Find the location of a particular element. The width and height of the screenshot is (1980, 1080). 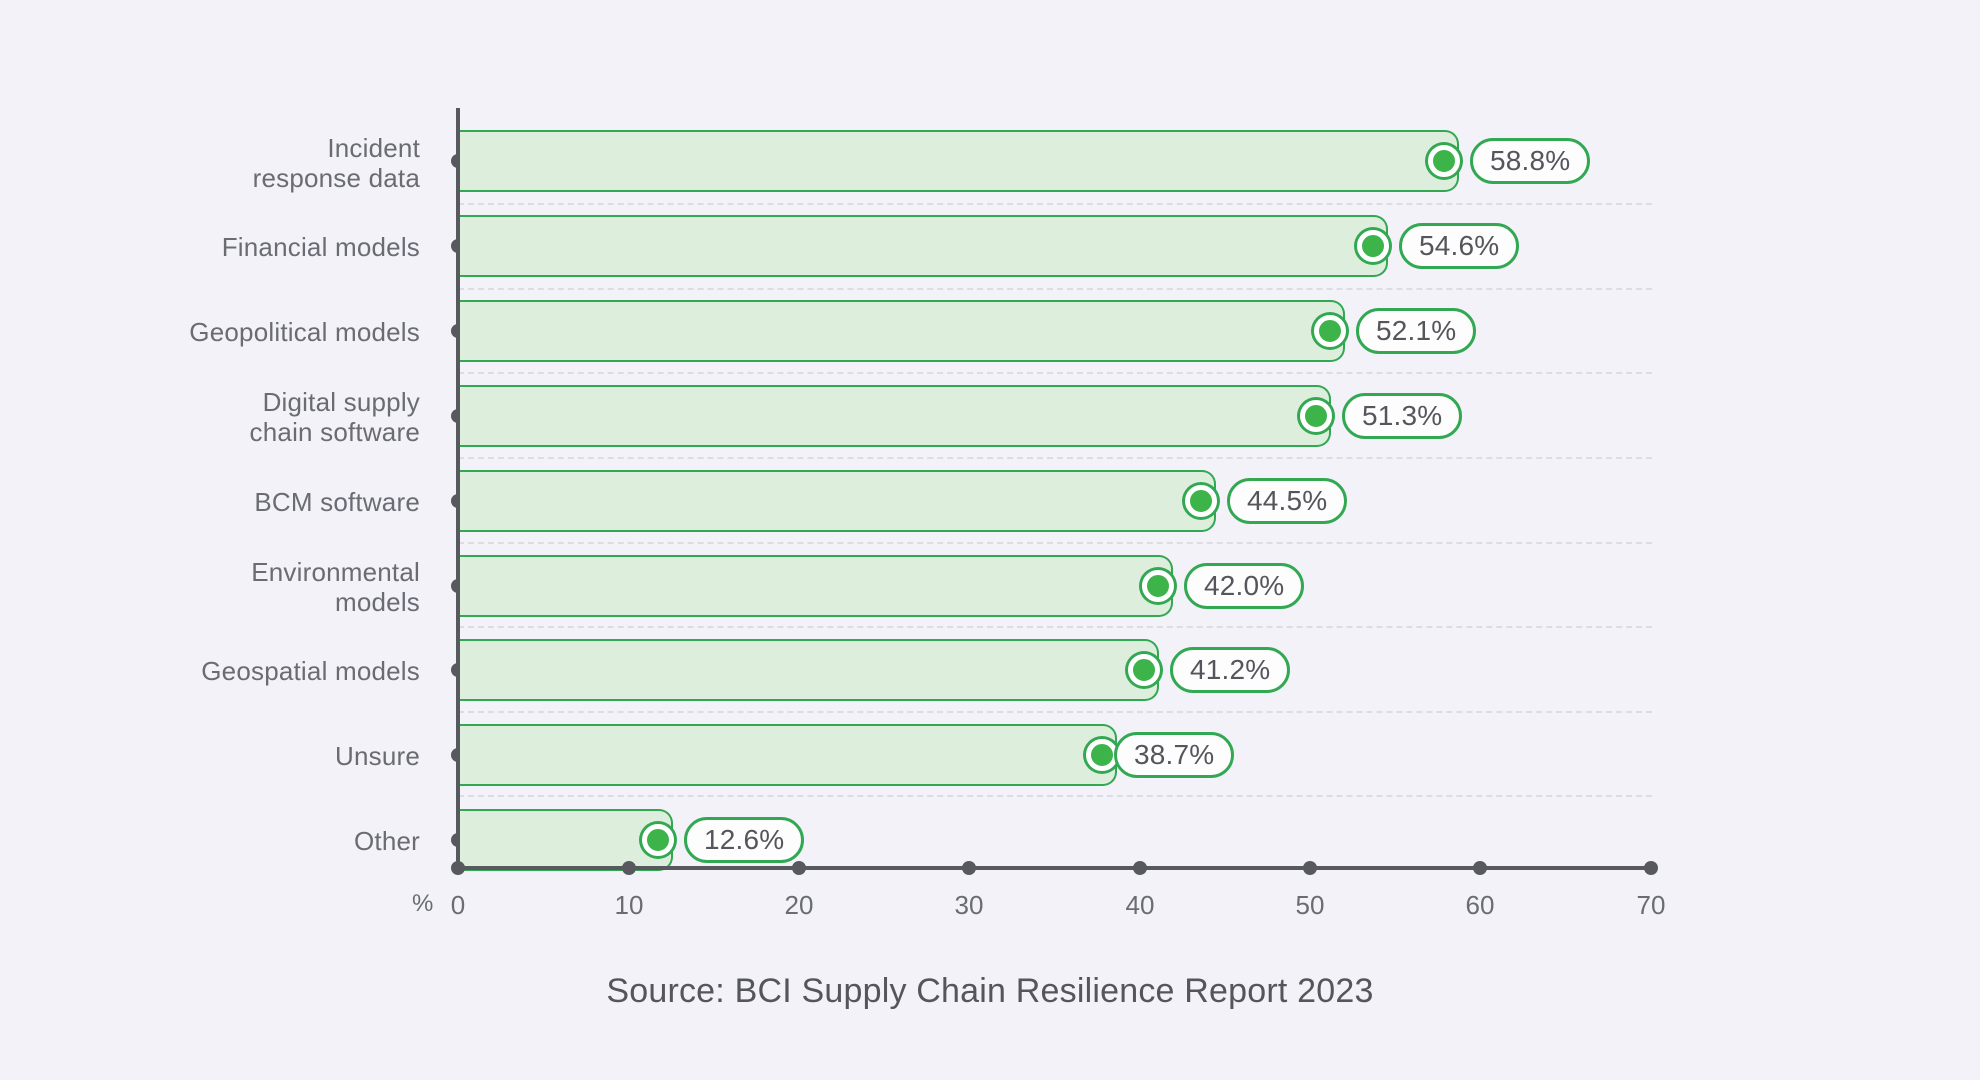

x-tick-label-text: 20 is located at coordinates (799, 905).